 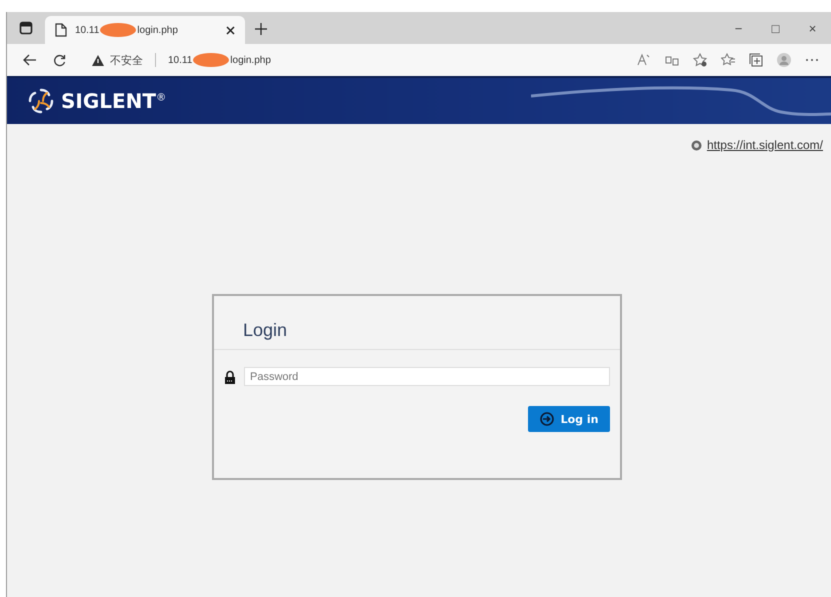 I want to click on profile-icon, so click(x=784, y=60).